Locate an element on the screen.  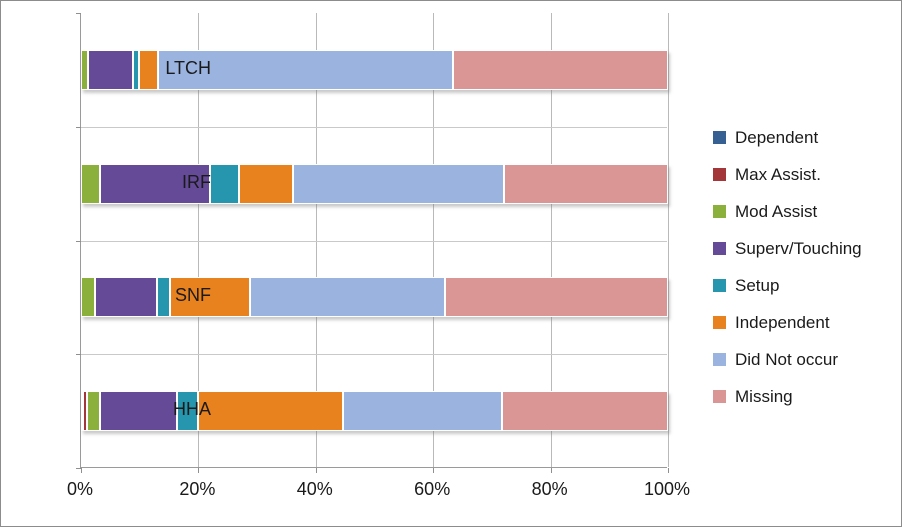
legend-item-superv-touching: Superv/Touching is located at coordinates (803, 248).